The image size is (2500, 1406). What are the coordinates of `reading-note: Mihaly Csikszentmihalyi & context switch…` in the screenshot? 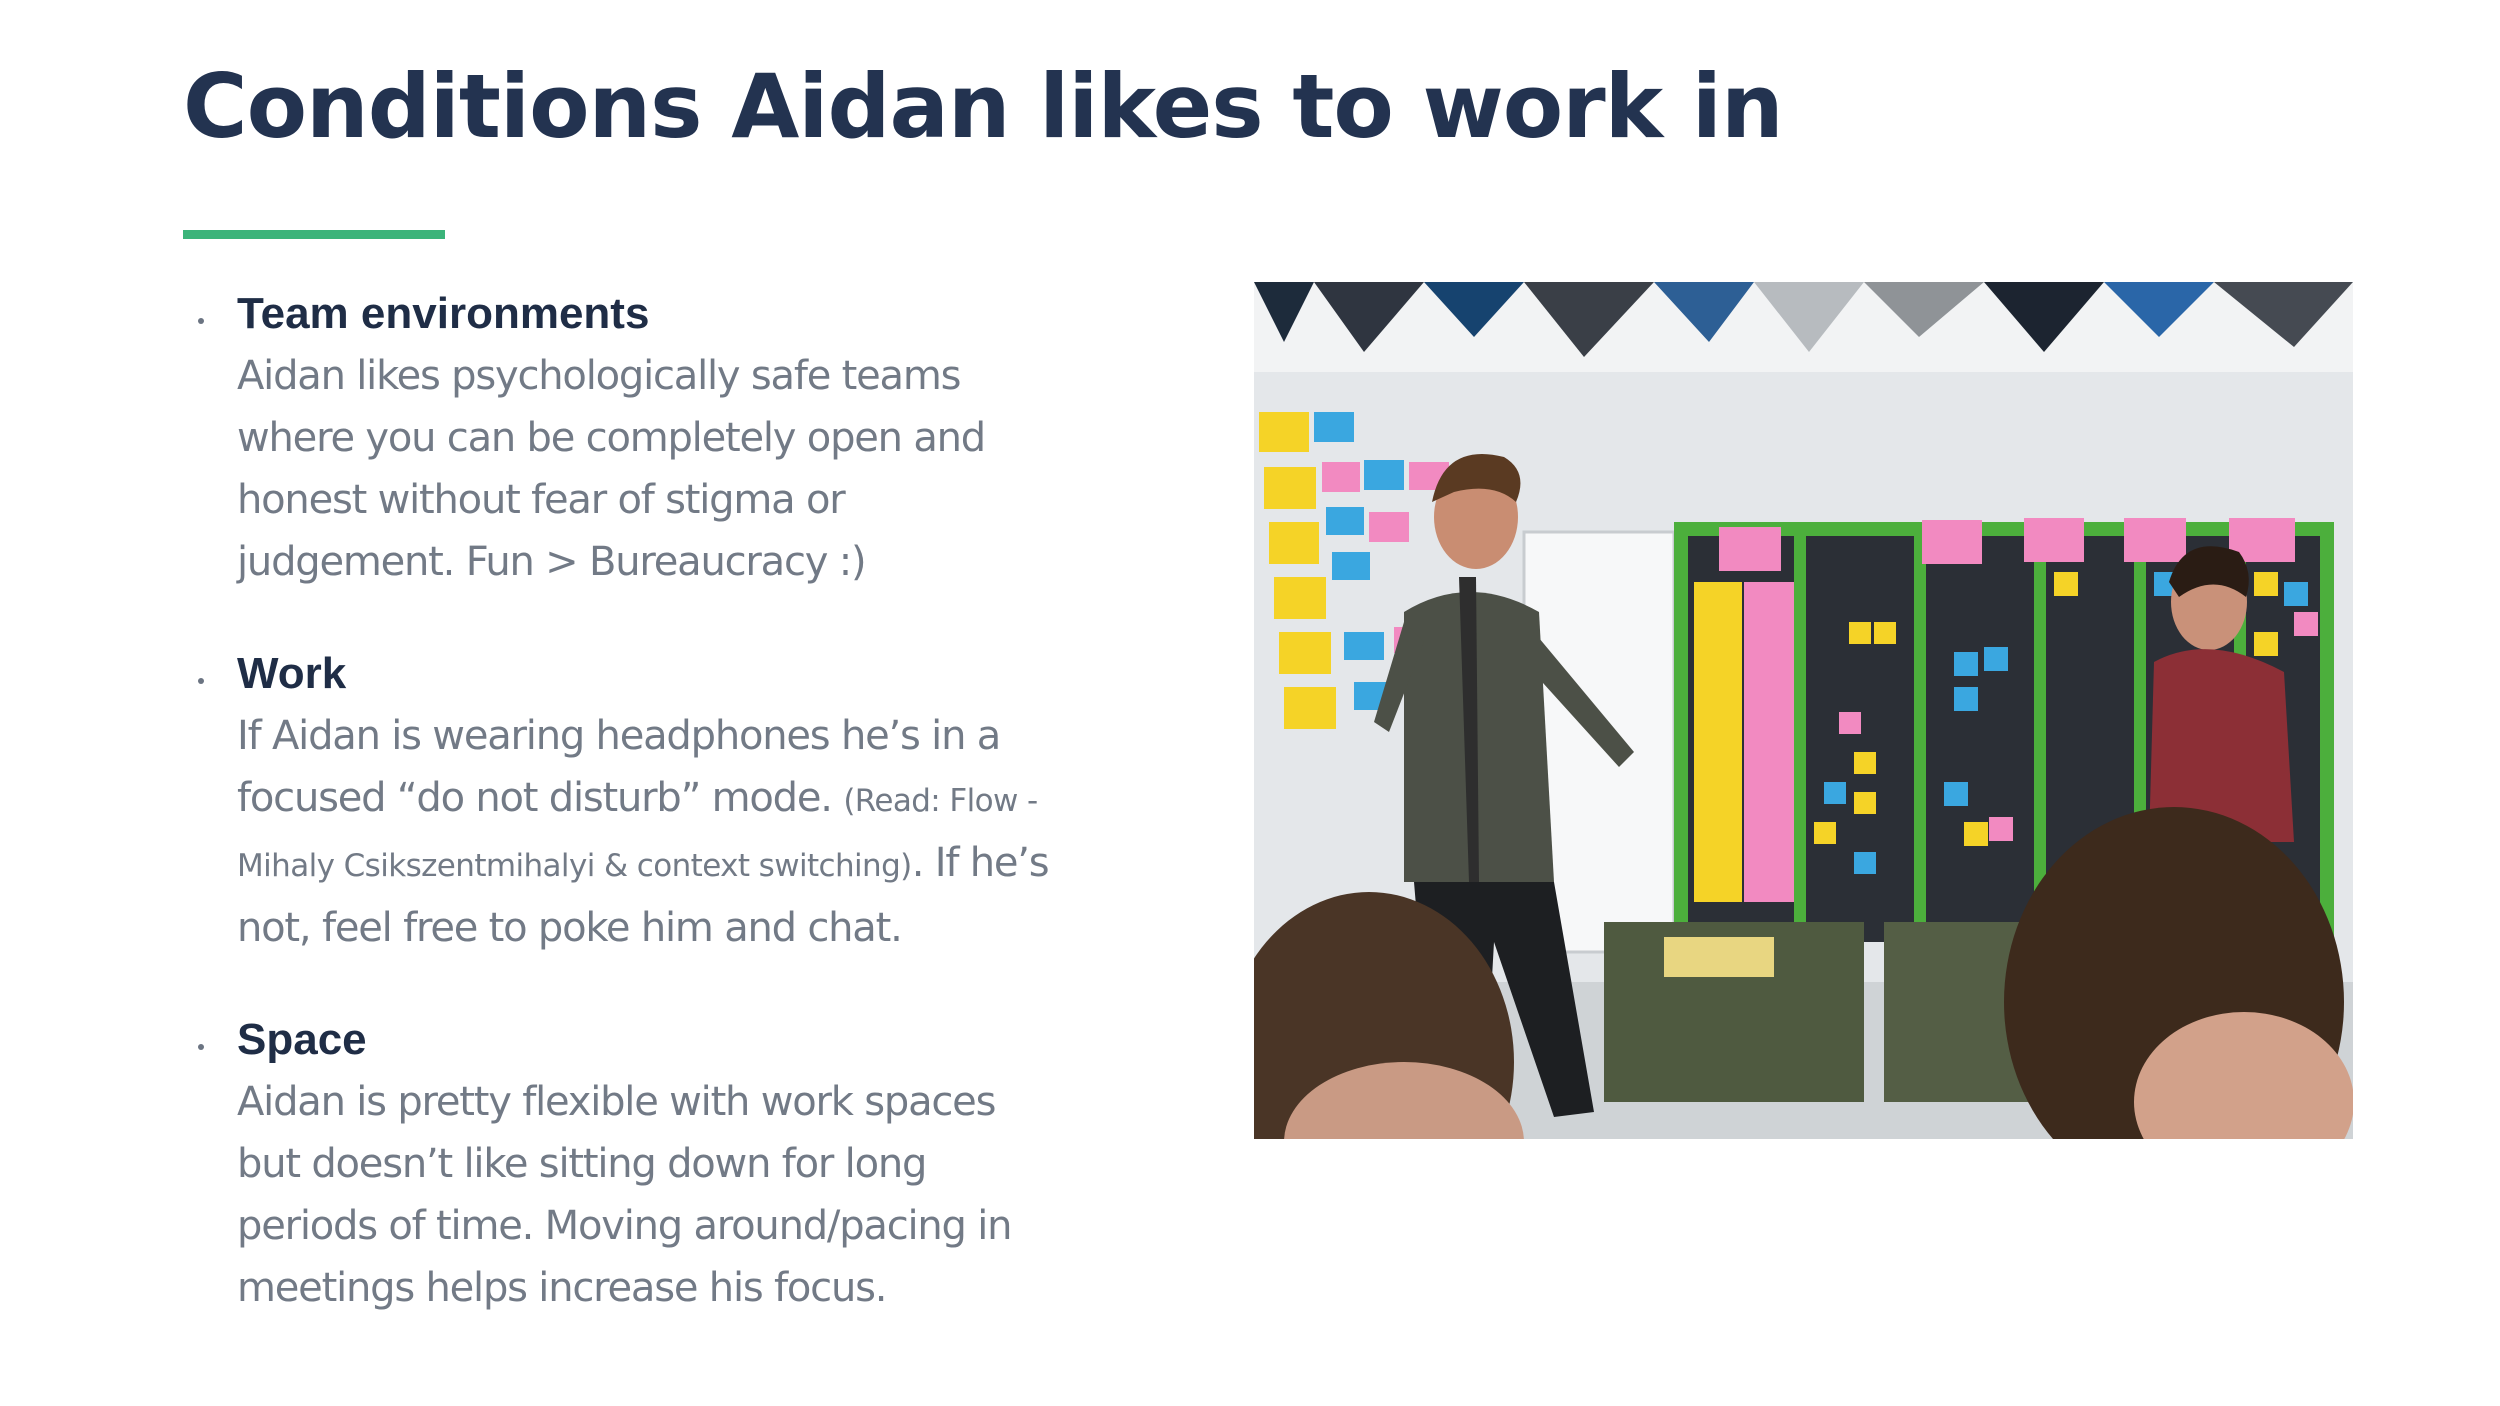 It's located at (574, 866).